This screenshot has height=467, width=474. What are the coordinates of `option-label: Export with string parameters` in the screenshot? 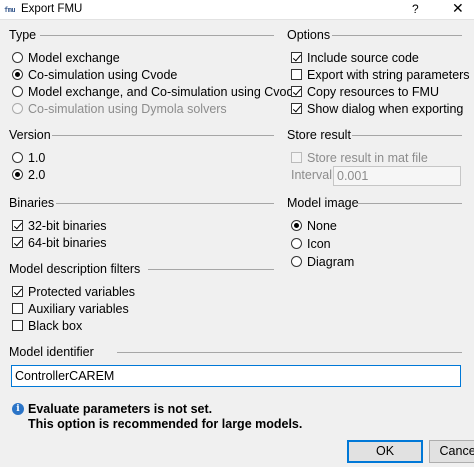 It's located at (388, 74).